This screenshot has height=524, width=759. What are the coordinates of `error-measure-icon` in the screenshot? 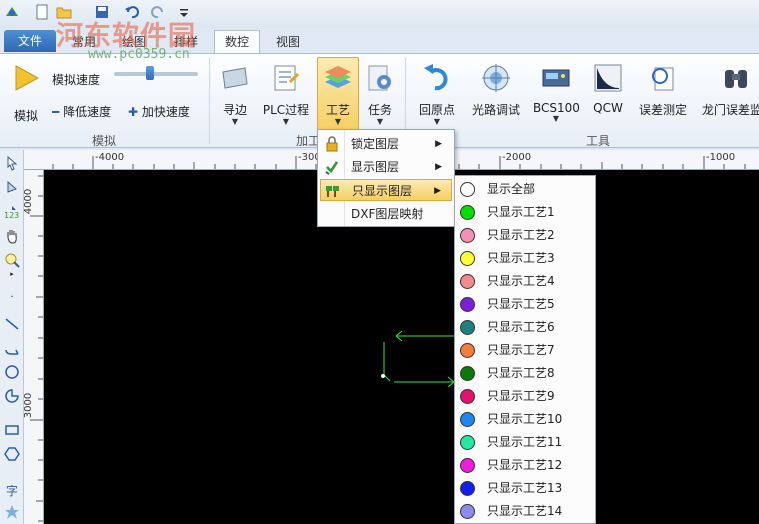 It's located at (663, 79).